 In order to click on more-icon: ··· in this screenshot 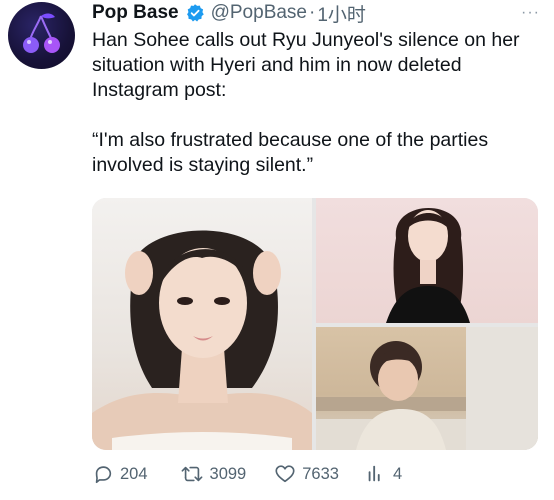, I will do `click(530, 13)`.